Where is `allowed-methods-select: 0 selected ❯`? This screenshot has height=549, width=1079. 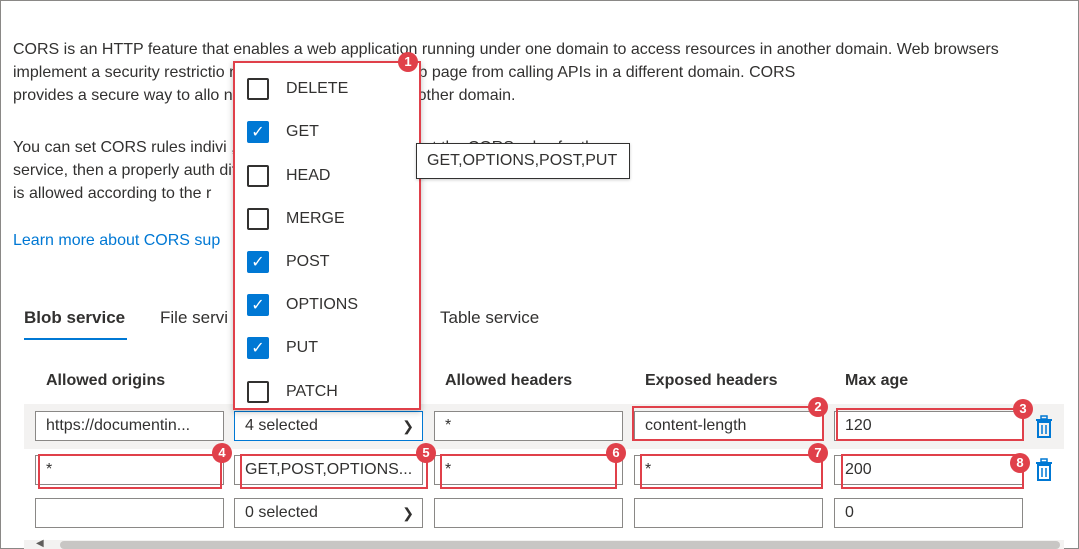 allowed-methods-select: 0 selected ❯ is located at coordinates (328, 513).